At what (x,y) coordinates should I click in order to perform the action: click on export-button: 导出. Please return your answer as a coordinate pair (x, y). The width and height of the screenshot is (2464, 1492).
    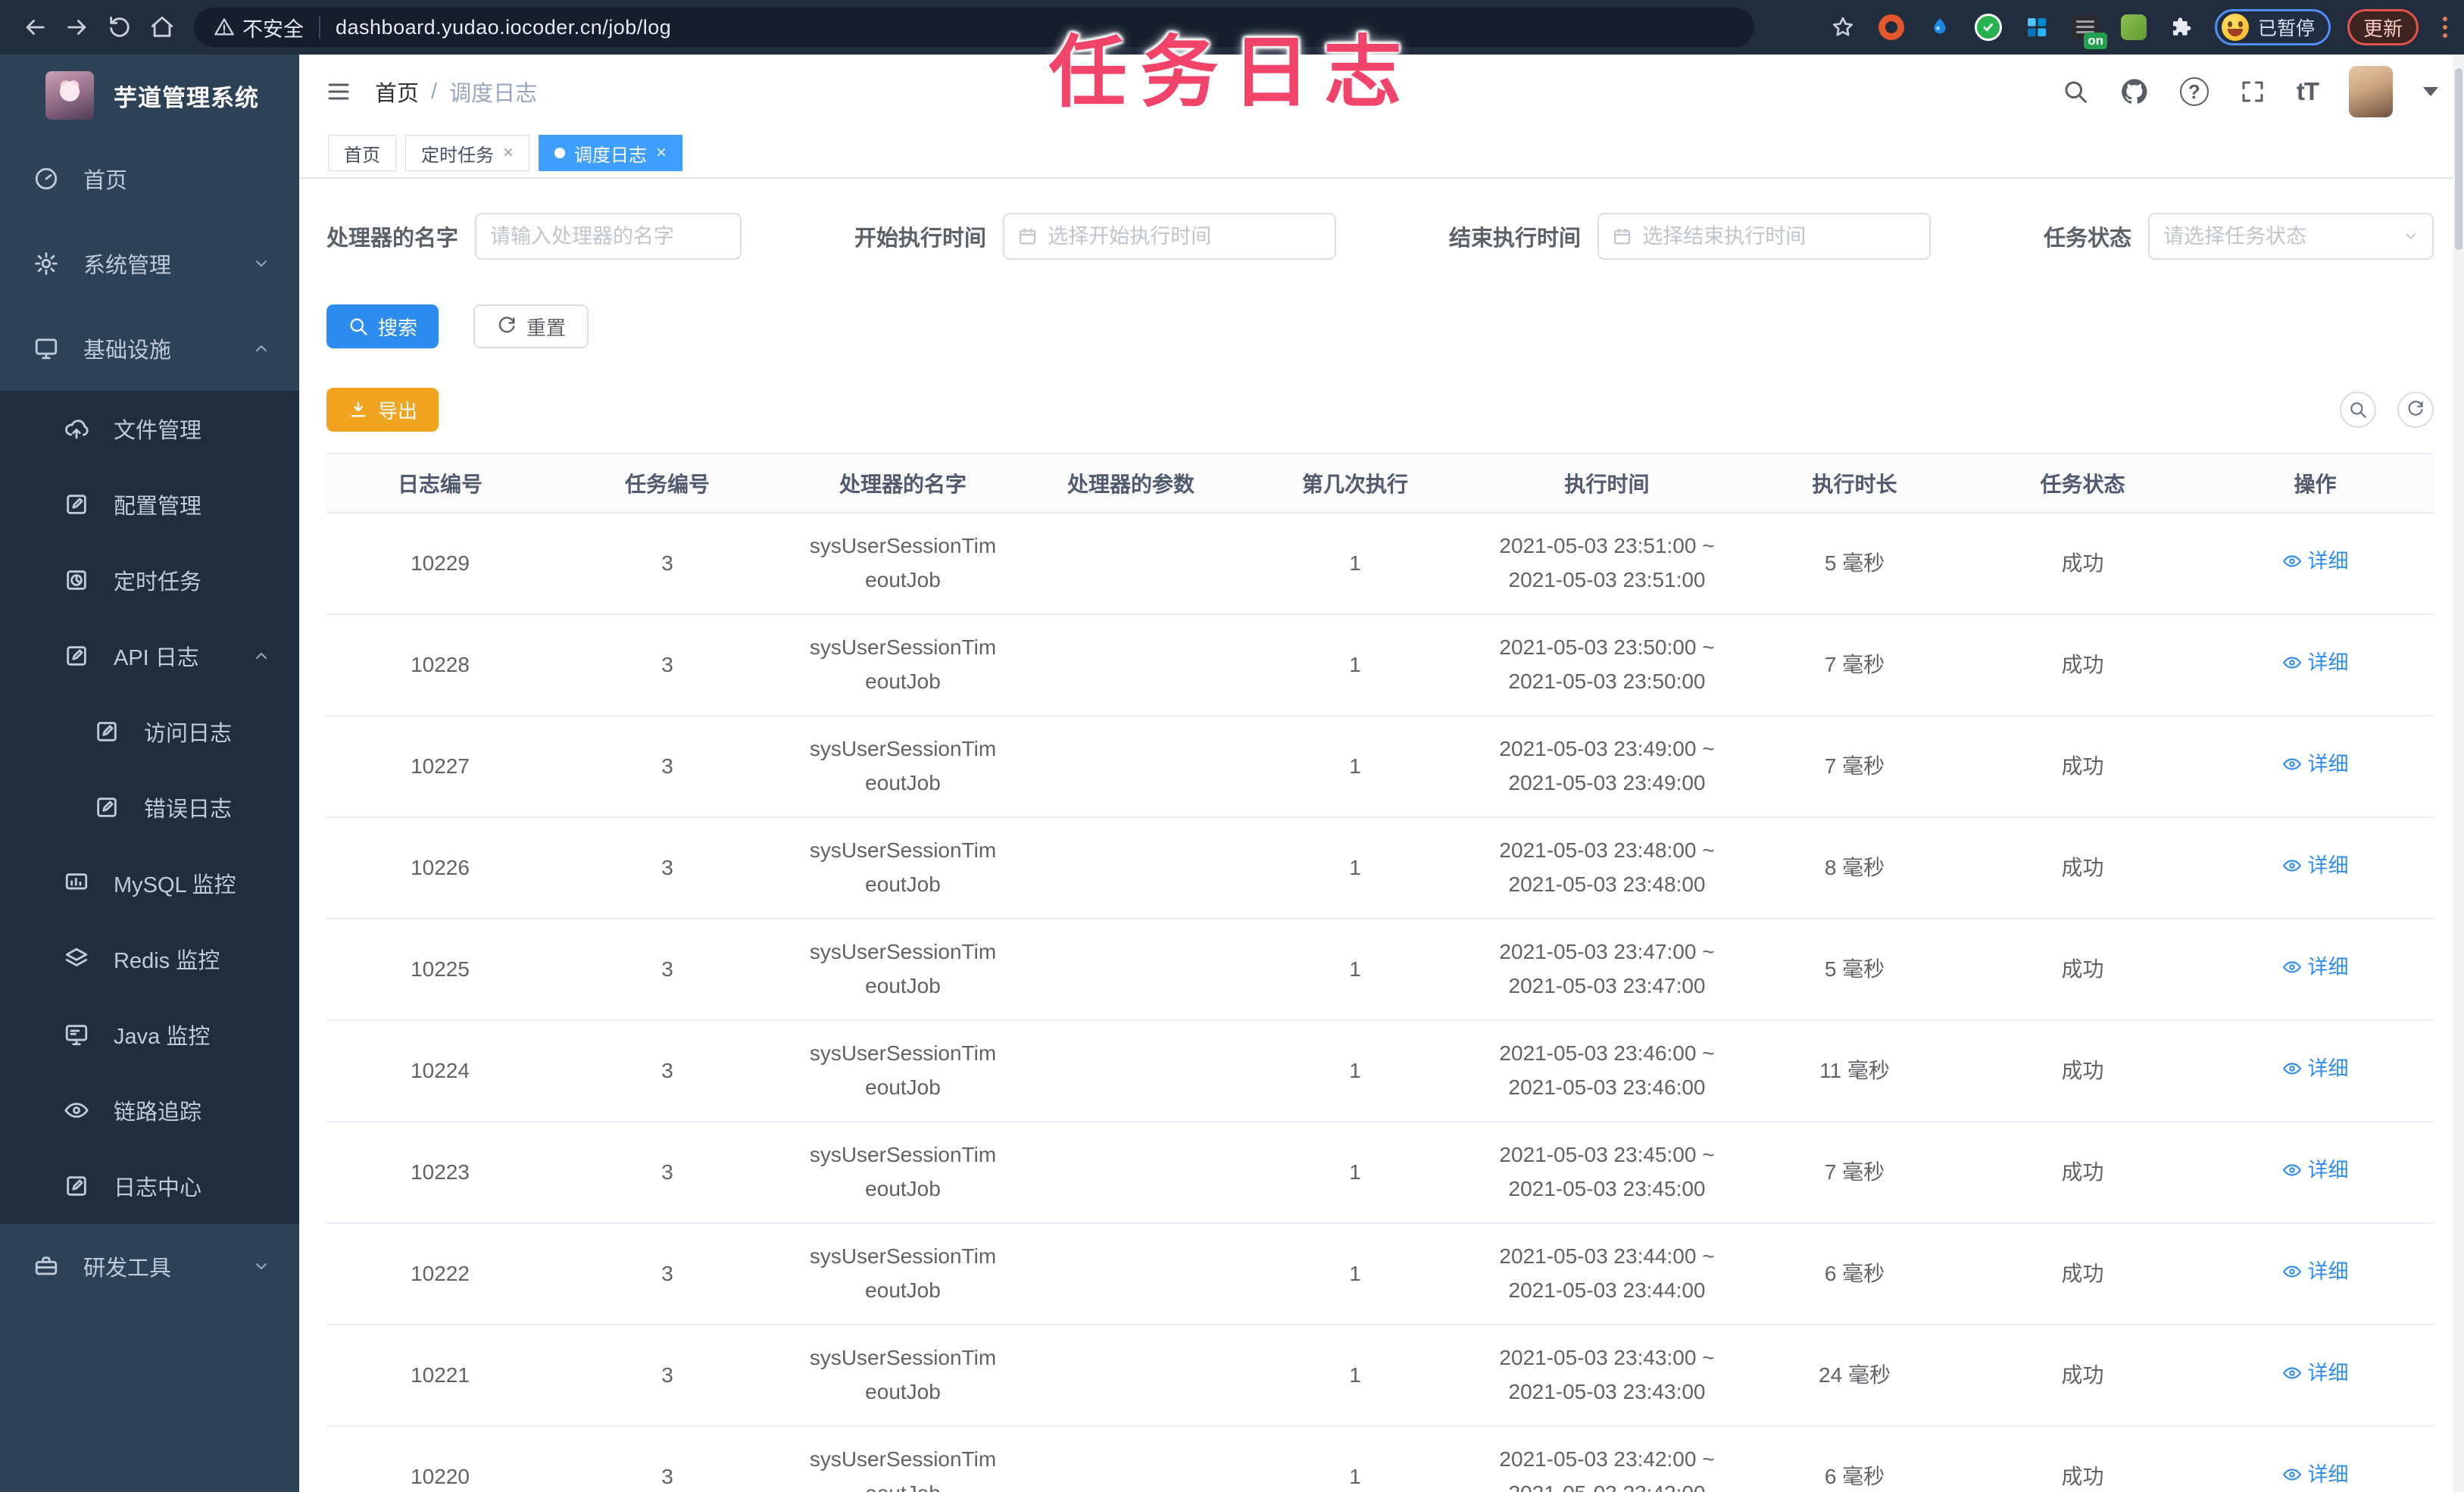
    Looking at the image, I should click on (382, 410).